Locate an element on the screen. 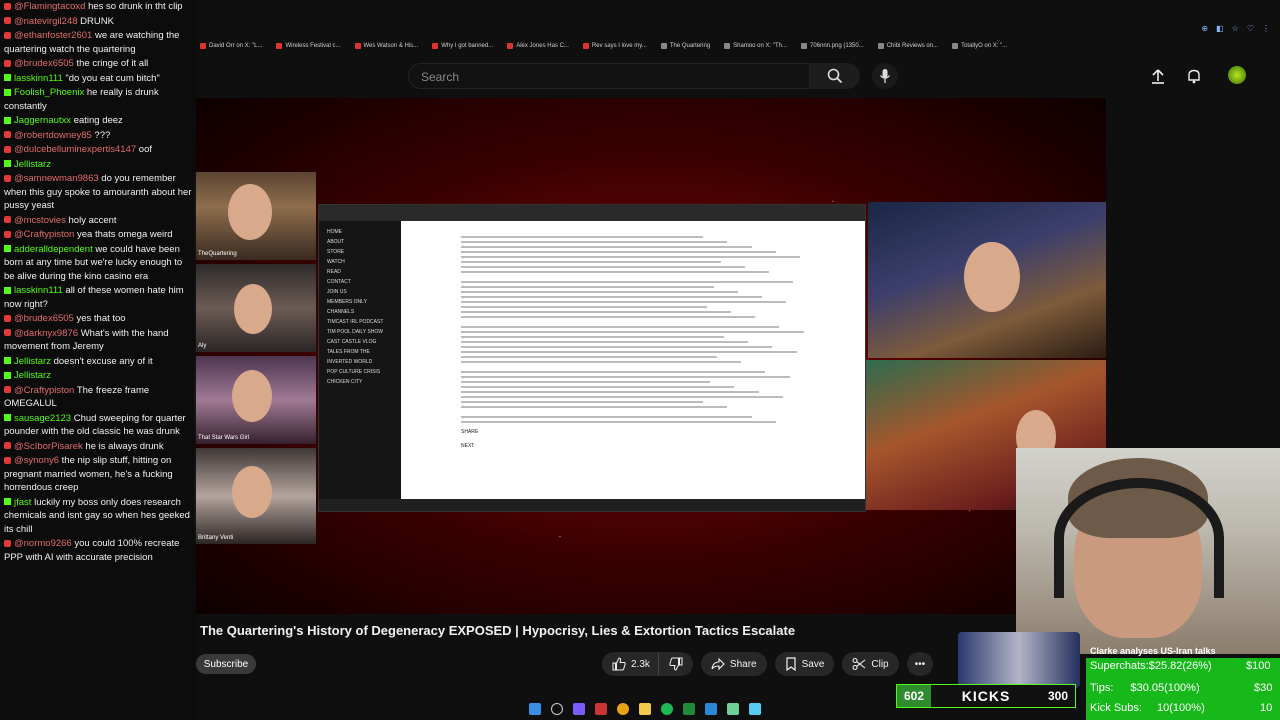 The height and width of the screenshot is (720, 1280). article-share-label: SHARE is located at coordinates (634, 432).